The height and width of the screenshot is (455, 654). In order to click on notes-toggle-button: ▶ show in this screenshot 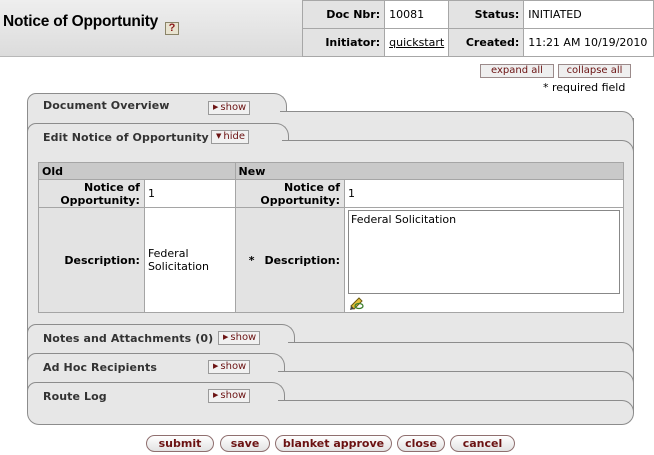, I will do `click(239, 338)`.